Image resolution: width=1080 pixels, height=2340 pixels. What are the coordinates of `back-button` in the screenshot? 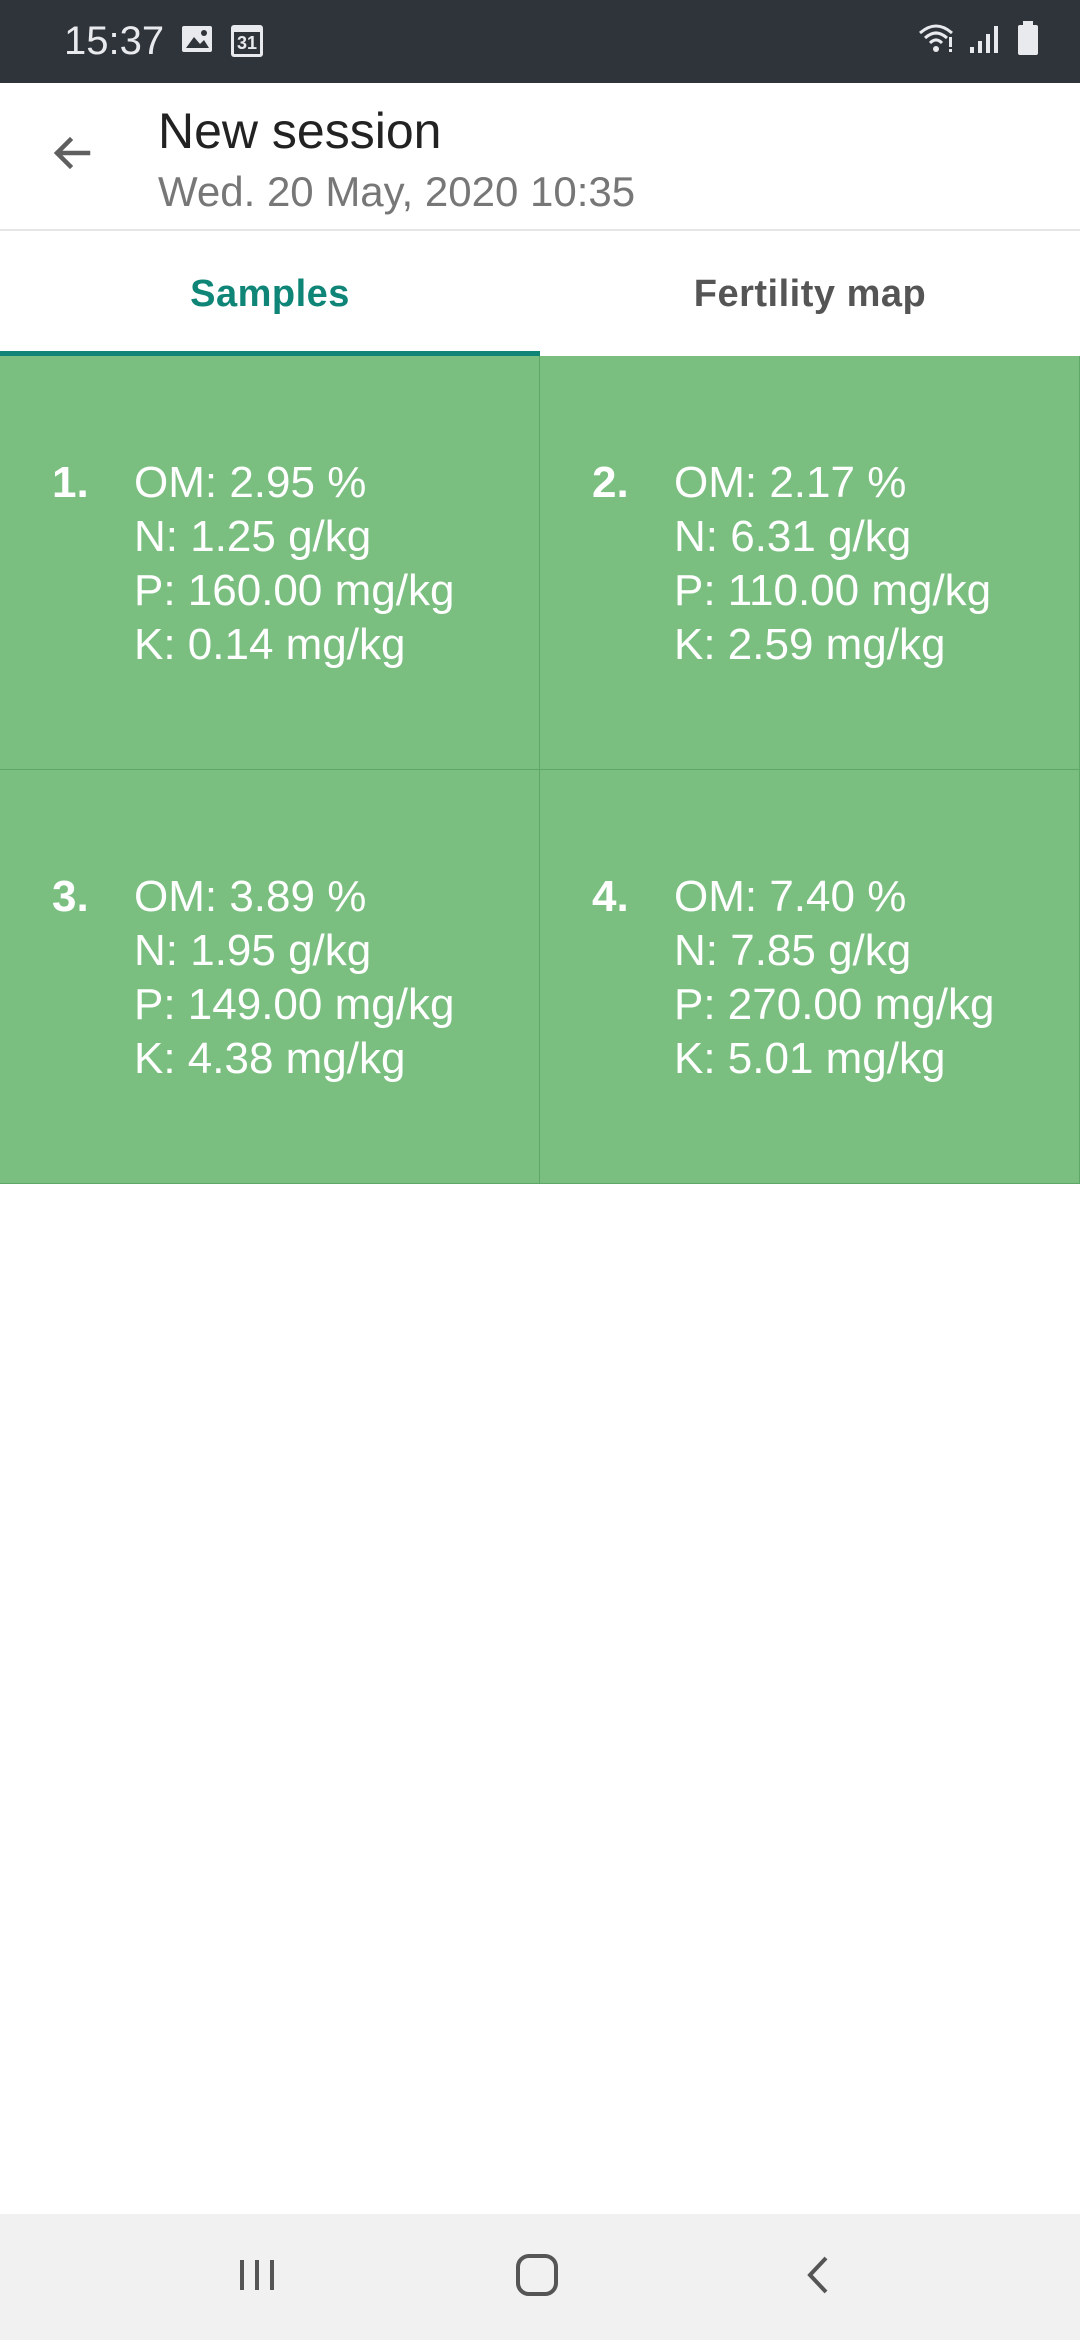 It's located at (72, 155).